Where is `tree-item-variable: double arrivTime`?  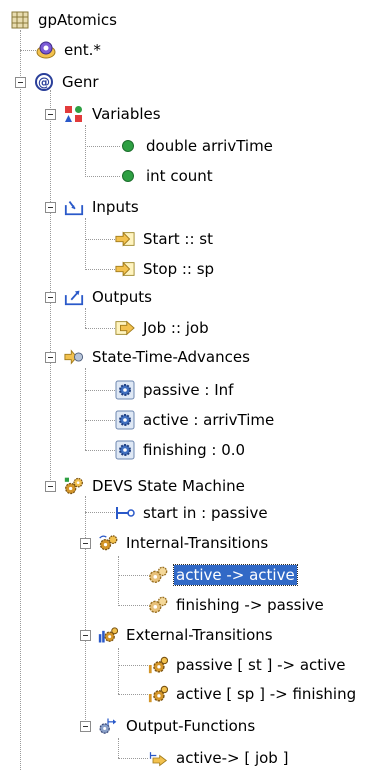 tree-item-variable: double arrivTime is located at coordinates (196, 146).